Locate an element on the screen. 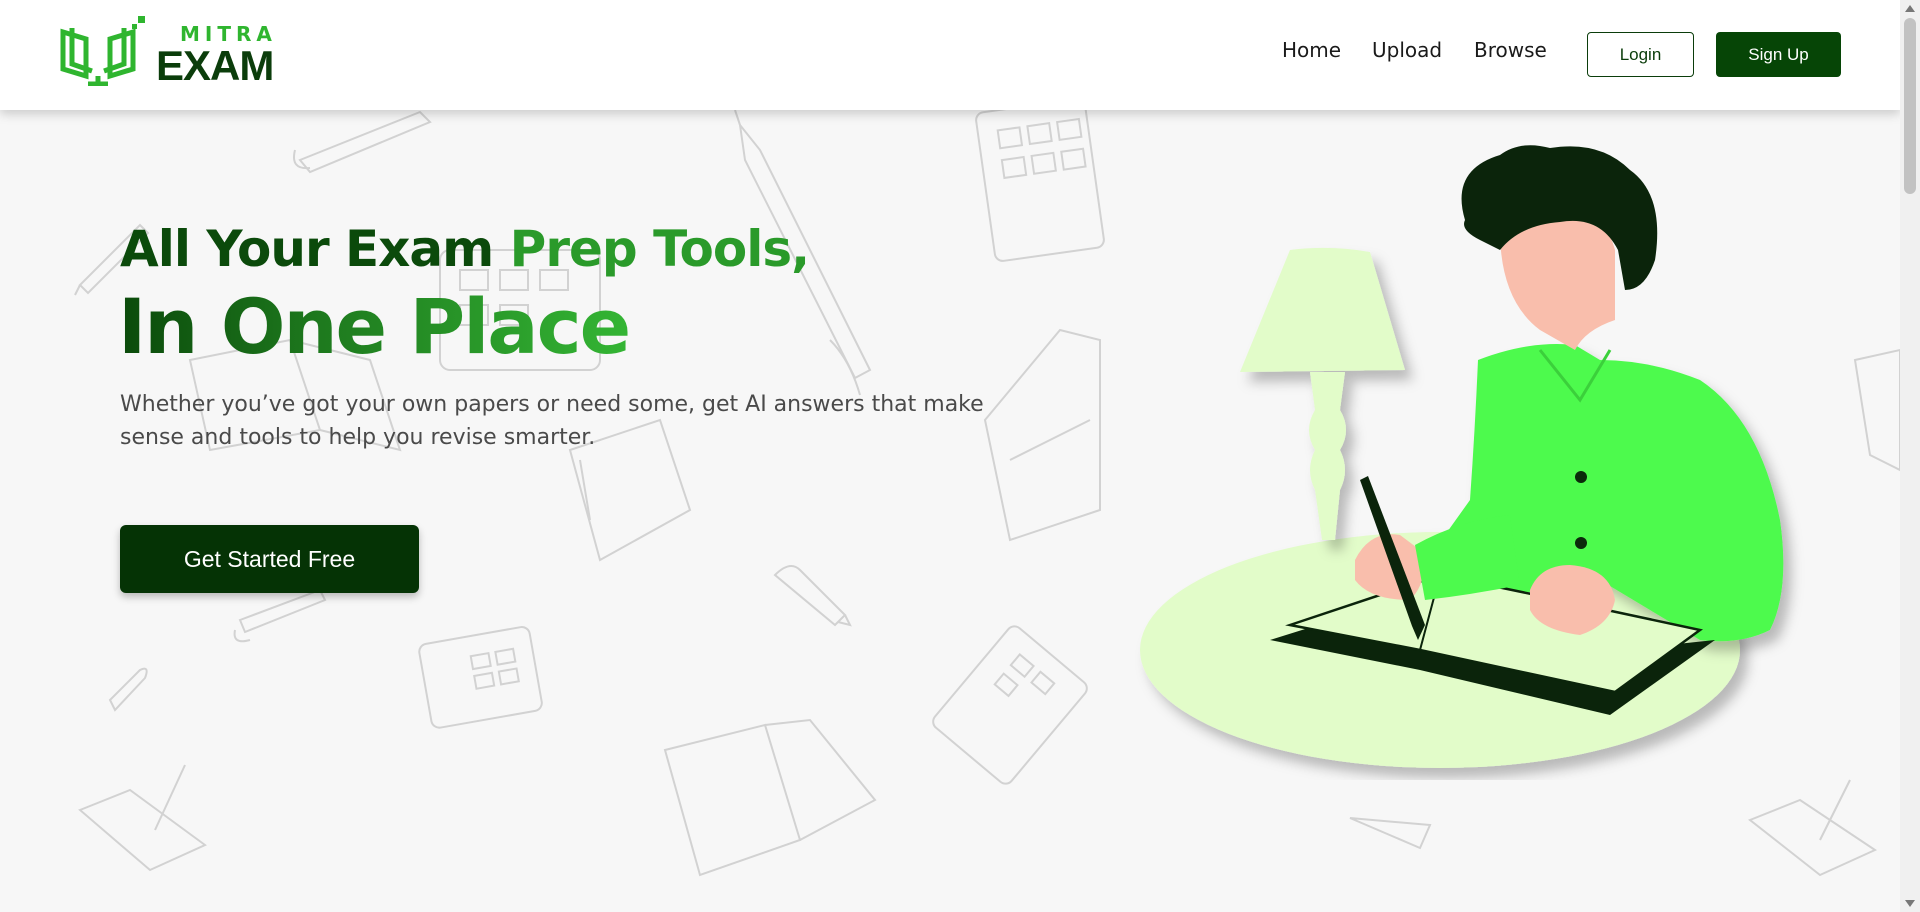 This screenshot has height=912, width=1920. hero-title-line2: In One Place is located at coordinates (374, 326).